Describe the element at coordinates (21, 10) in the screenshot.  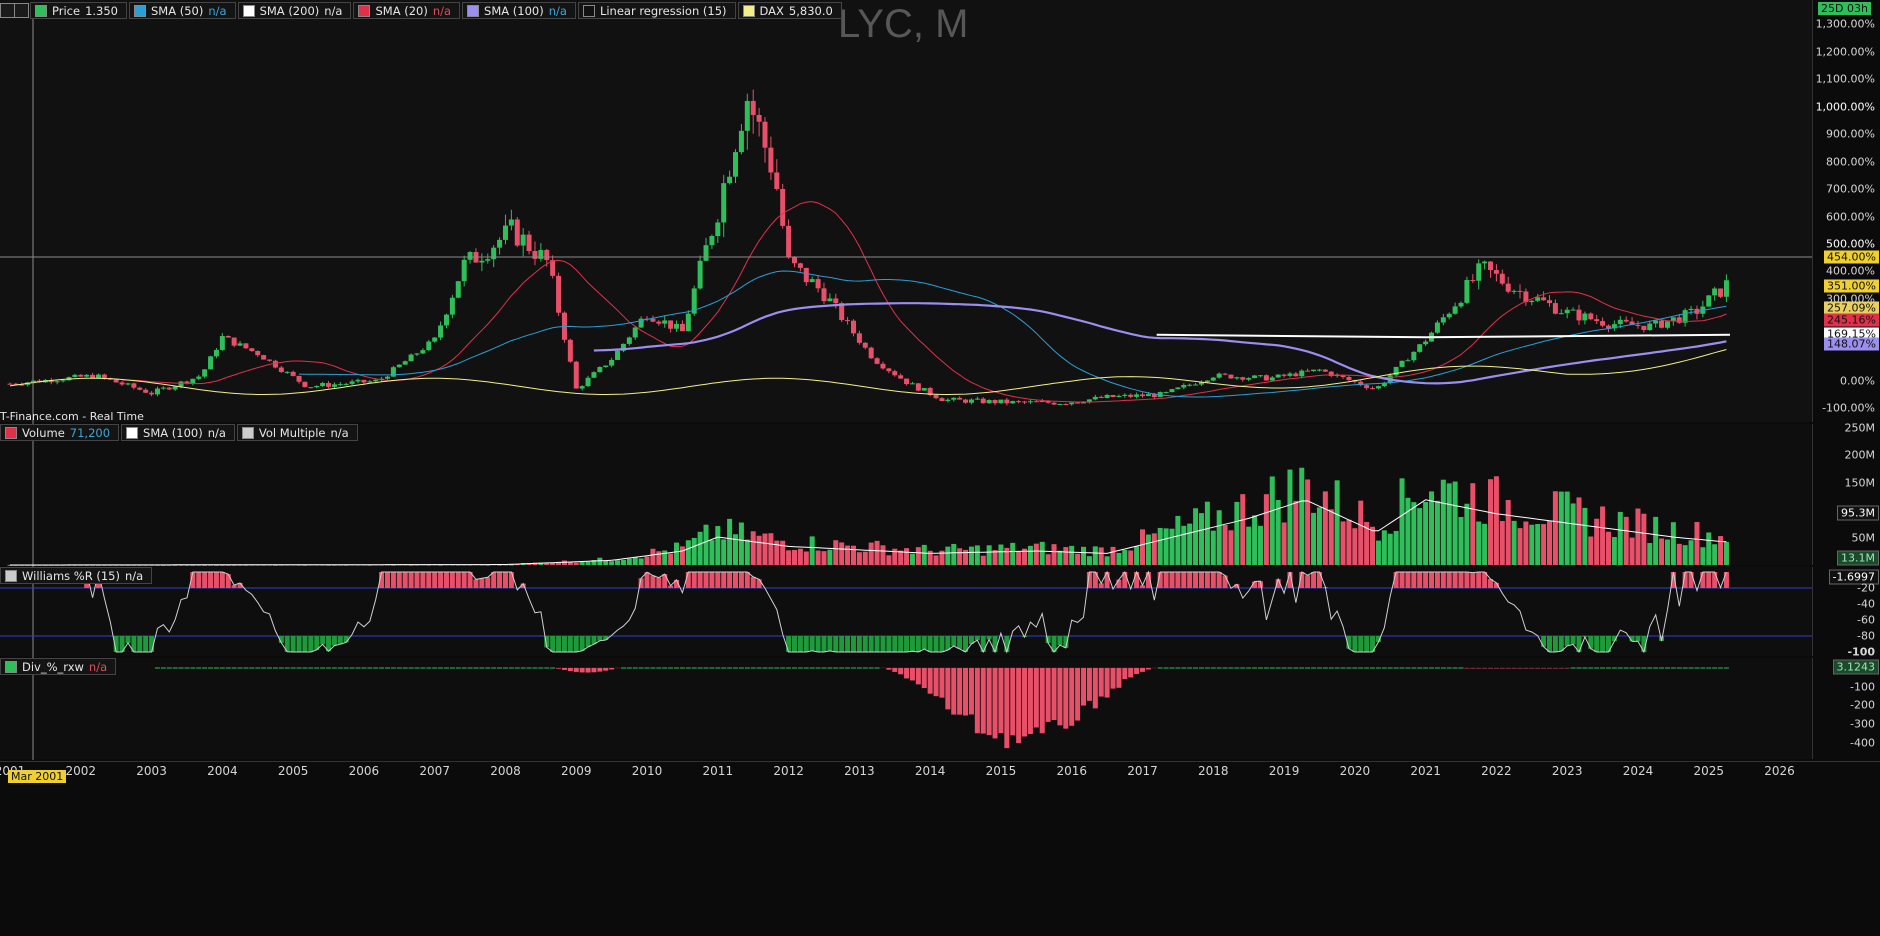
I see `restore-chart-icon` at that location.